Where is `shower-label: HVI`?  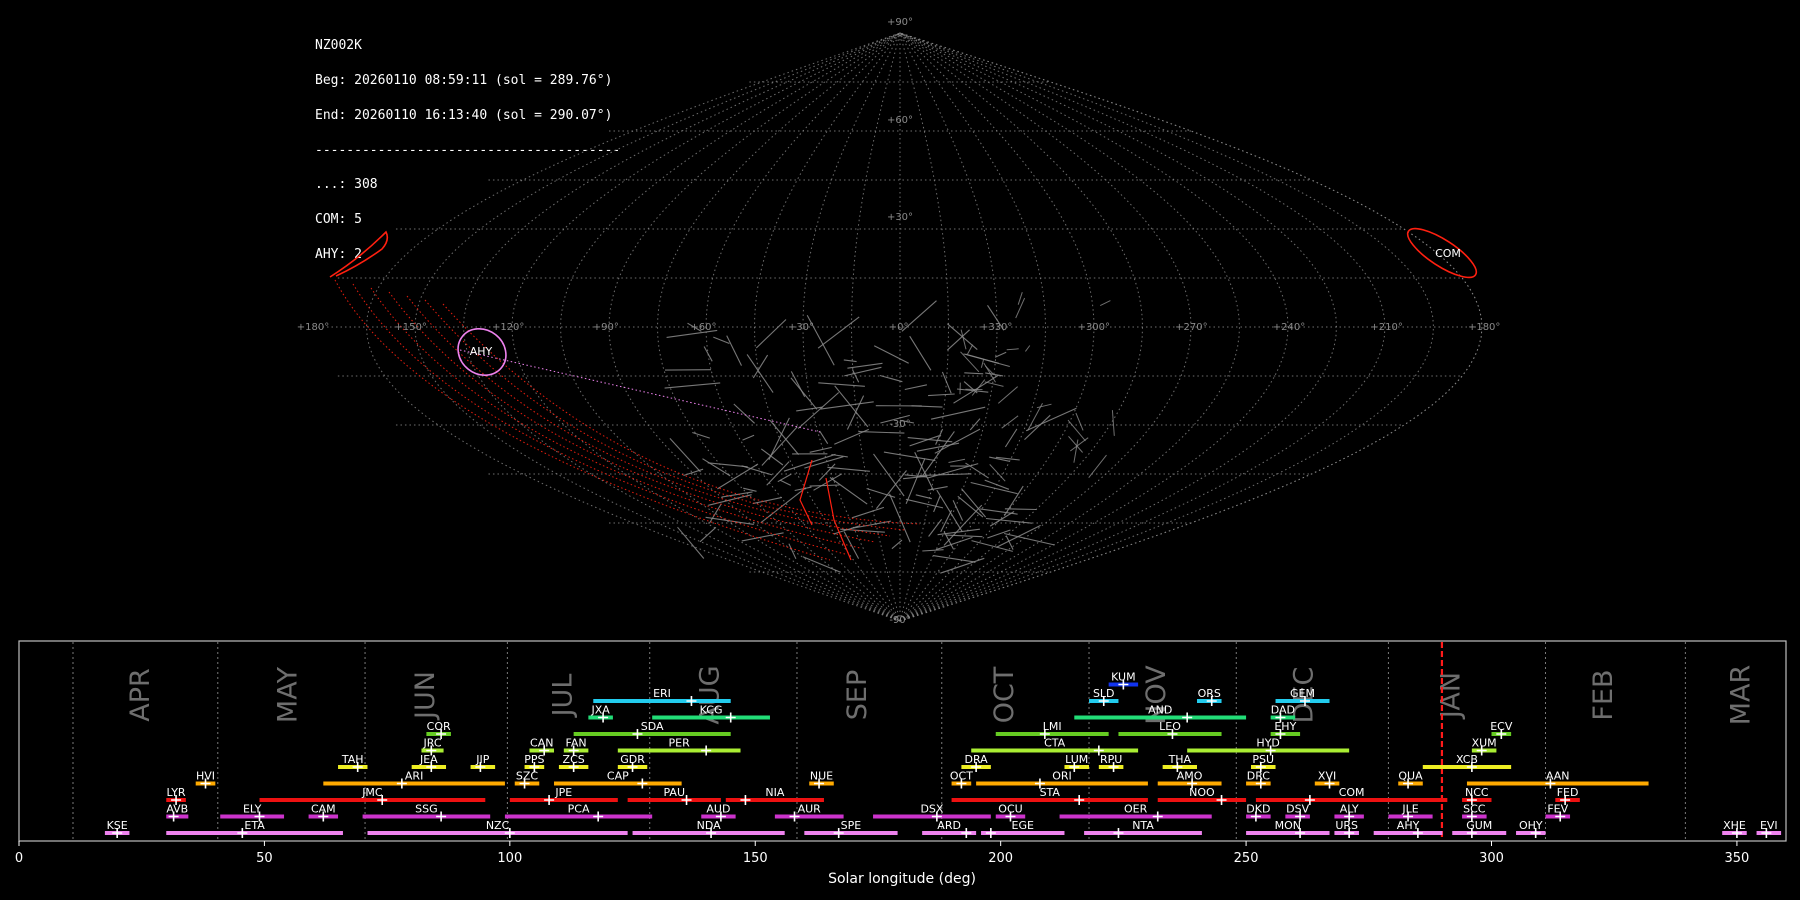 shower-label: HVI is located at coordinates (205, 776).